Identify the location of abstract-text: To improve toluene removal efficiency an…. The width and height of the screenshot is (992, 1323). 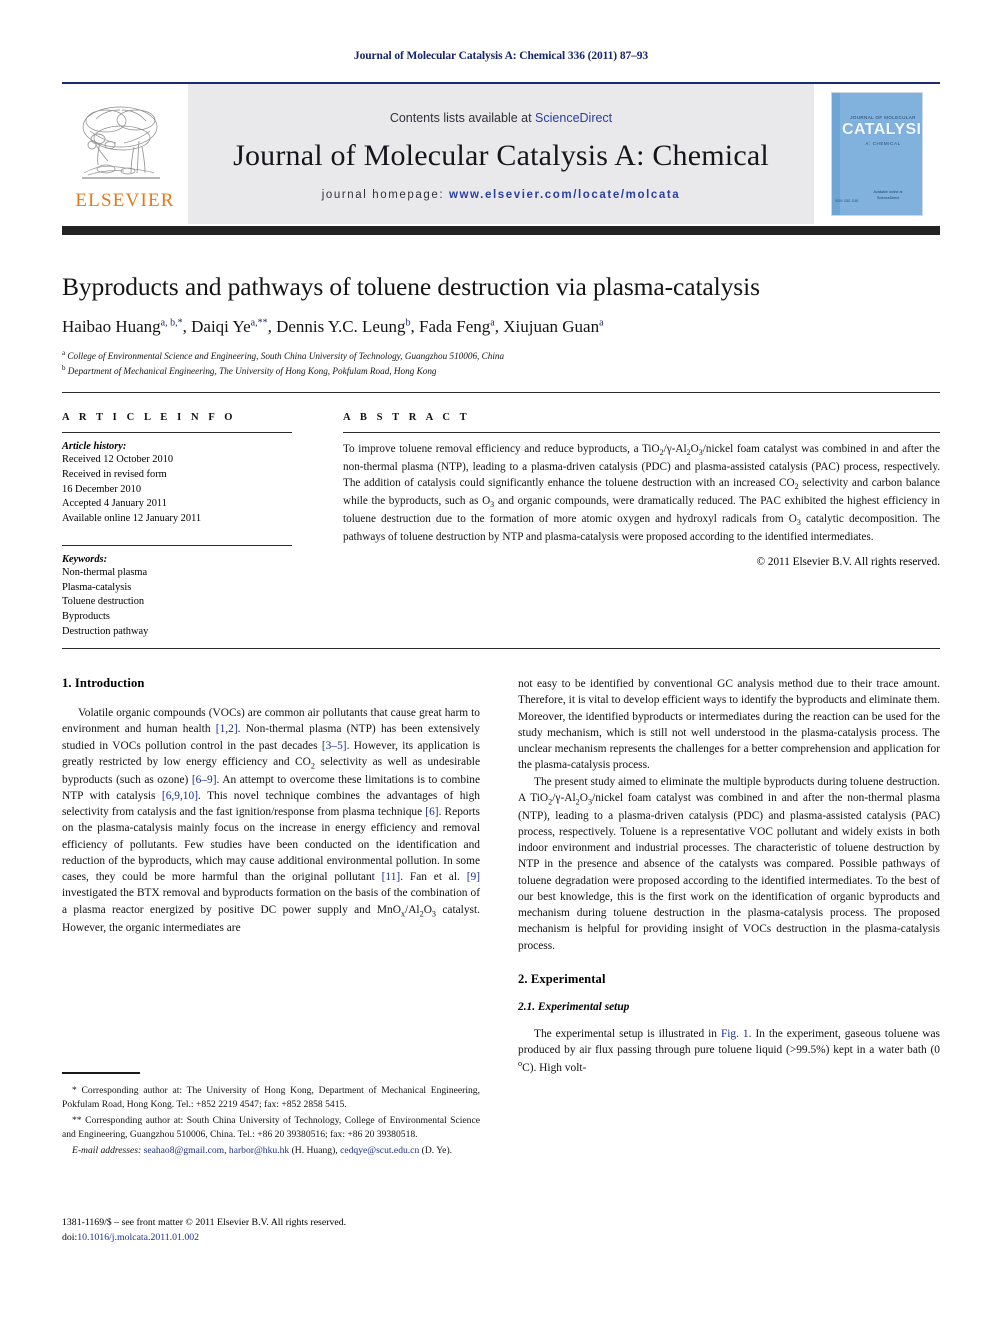
(641, 493).